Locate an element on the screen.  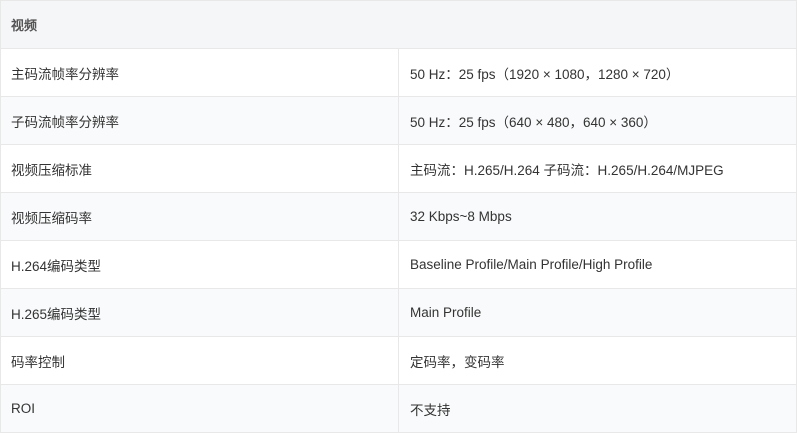
spec-label: 视频压缩码率 is located at coordinates (199, 216).